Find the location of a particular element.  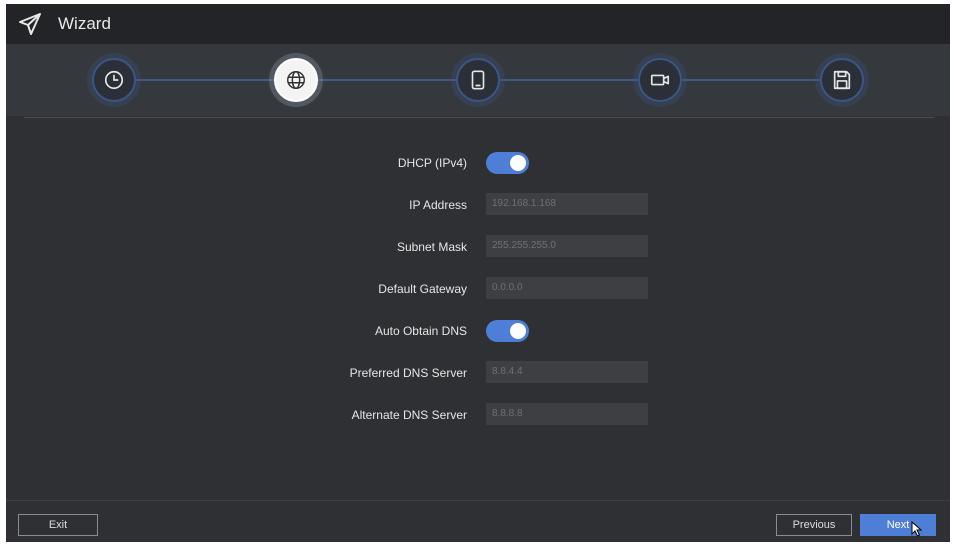

next-button: Next is located at coordinates (898, 525).